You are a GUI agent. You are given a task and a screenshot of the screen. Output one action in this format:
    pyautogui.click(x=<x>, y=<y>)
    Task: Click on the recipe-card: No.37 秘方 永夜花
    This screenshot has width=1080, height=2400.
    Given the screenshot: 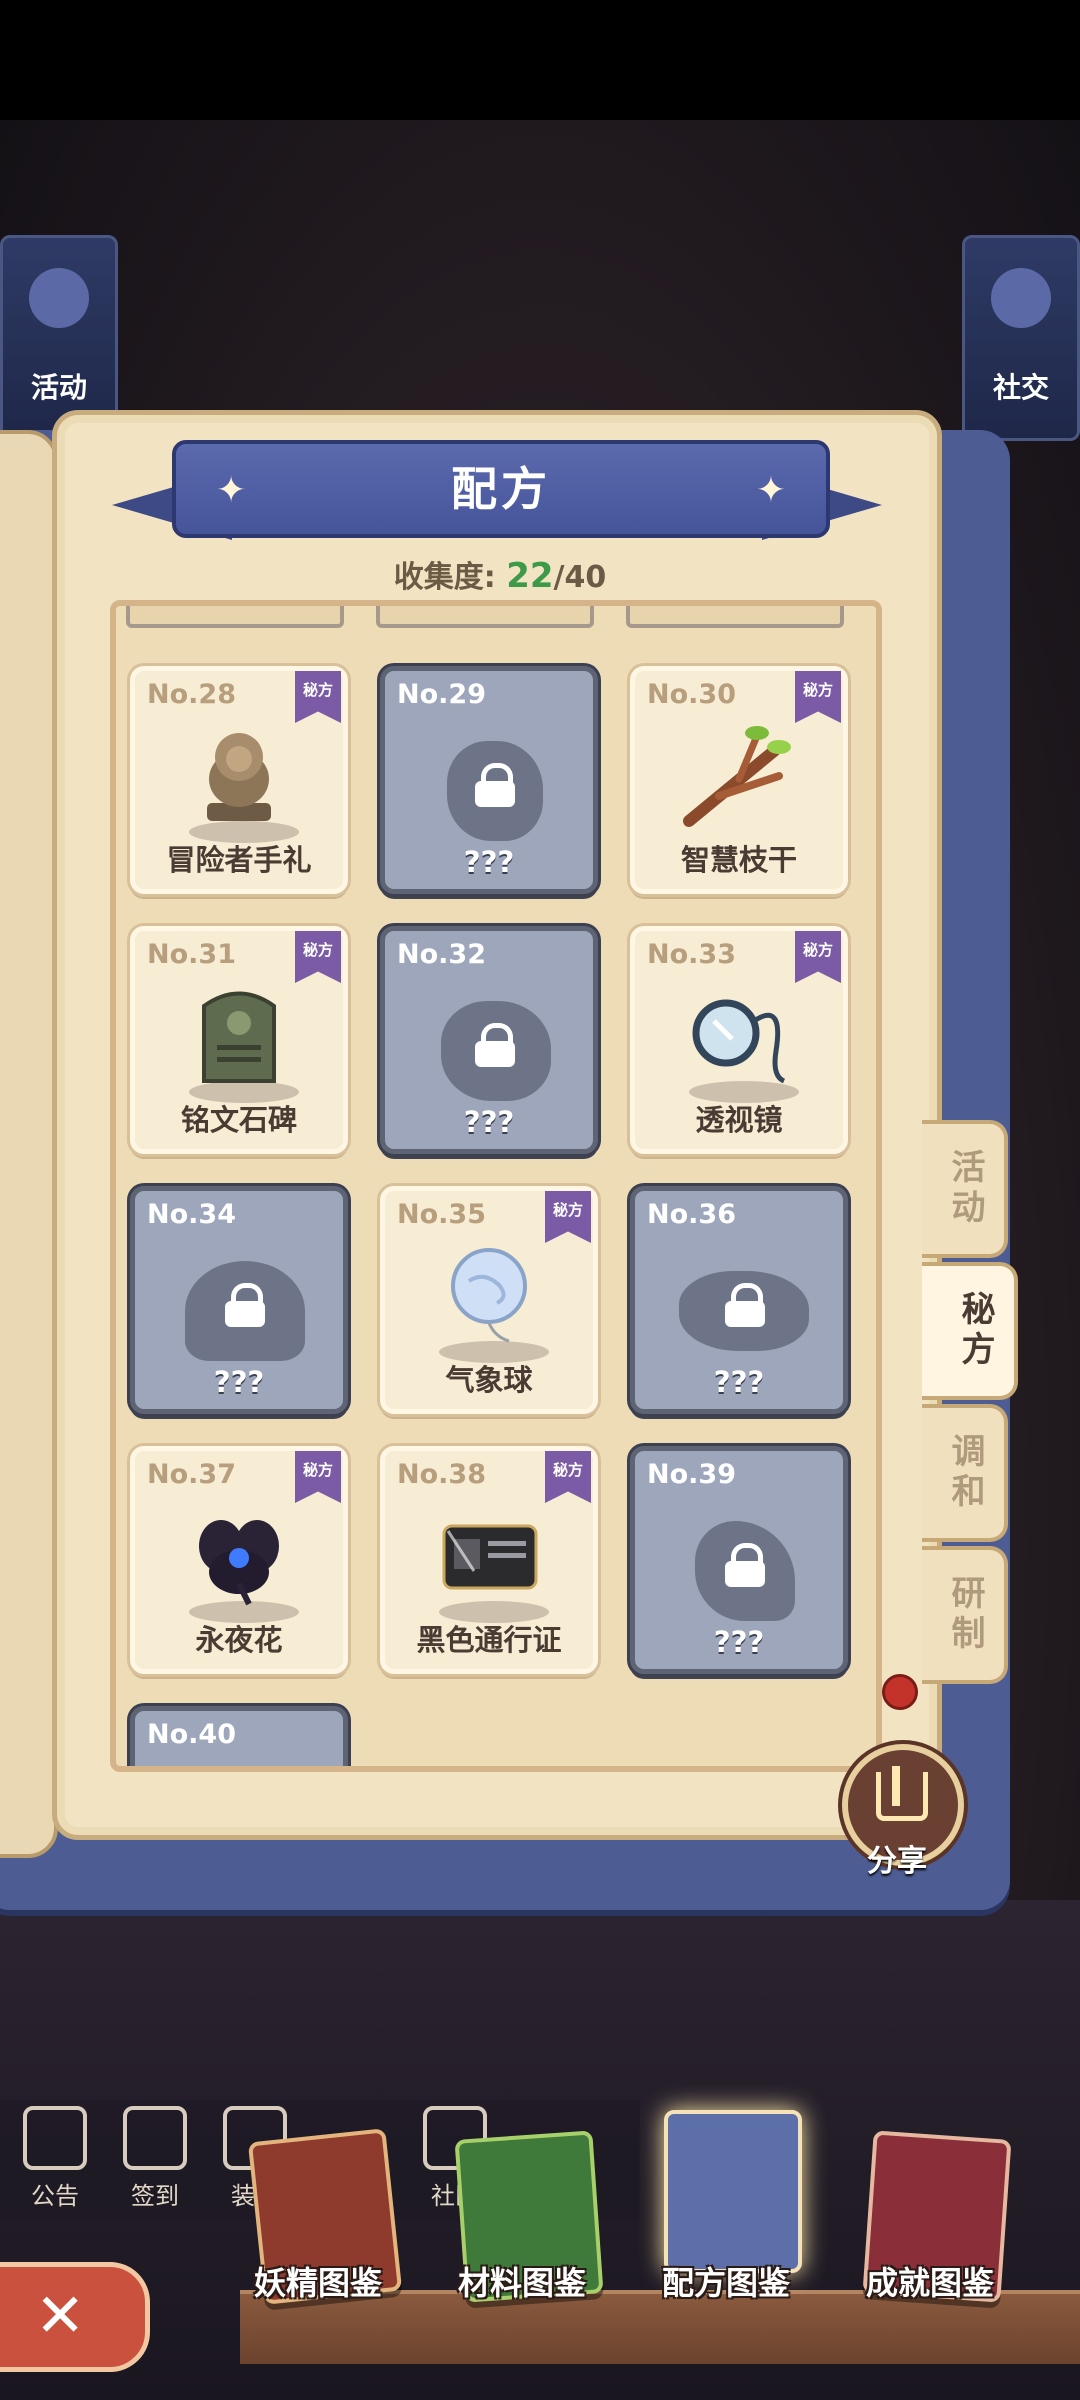 What is the action you would take?
    pyautogui.click(x=239, y=1560)
    